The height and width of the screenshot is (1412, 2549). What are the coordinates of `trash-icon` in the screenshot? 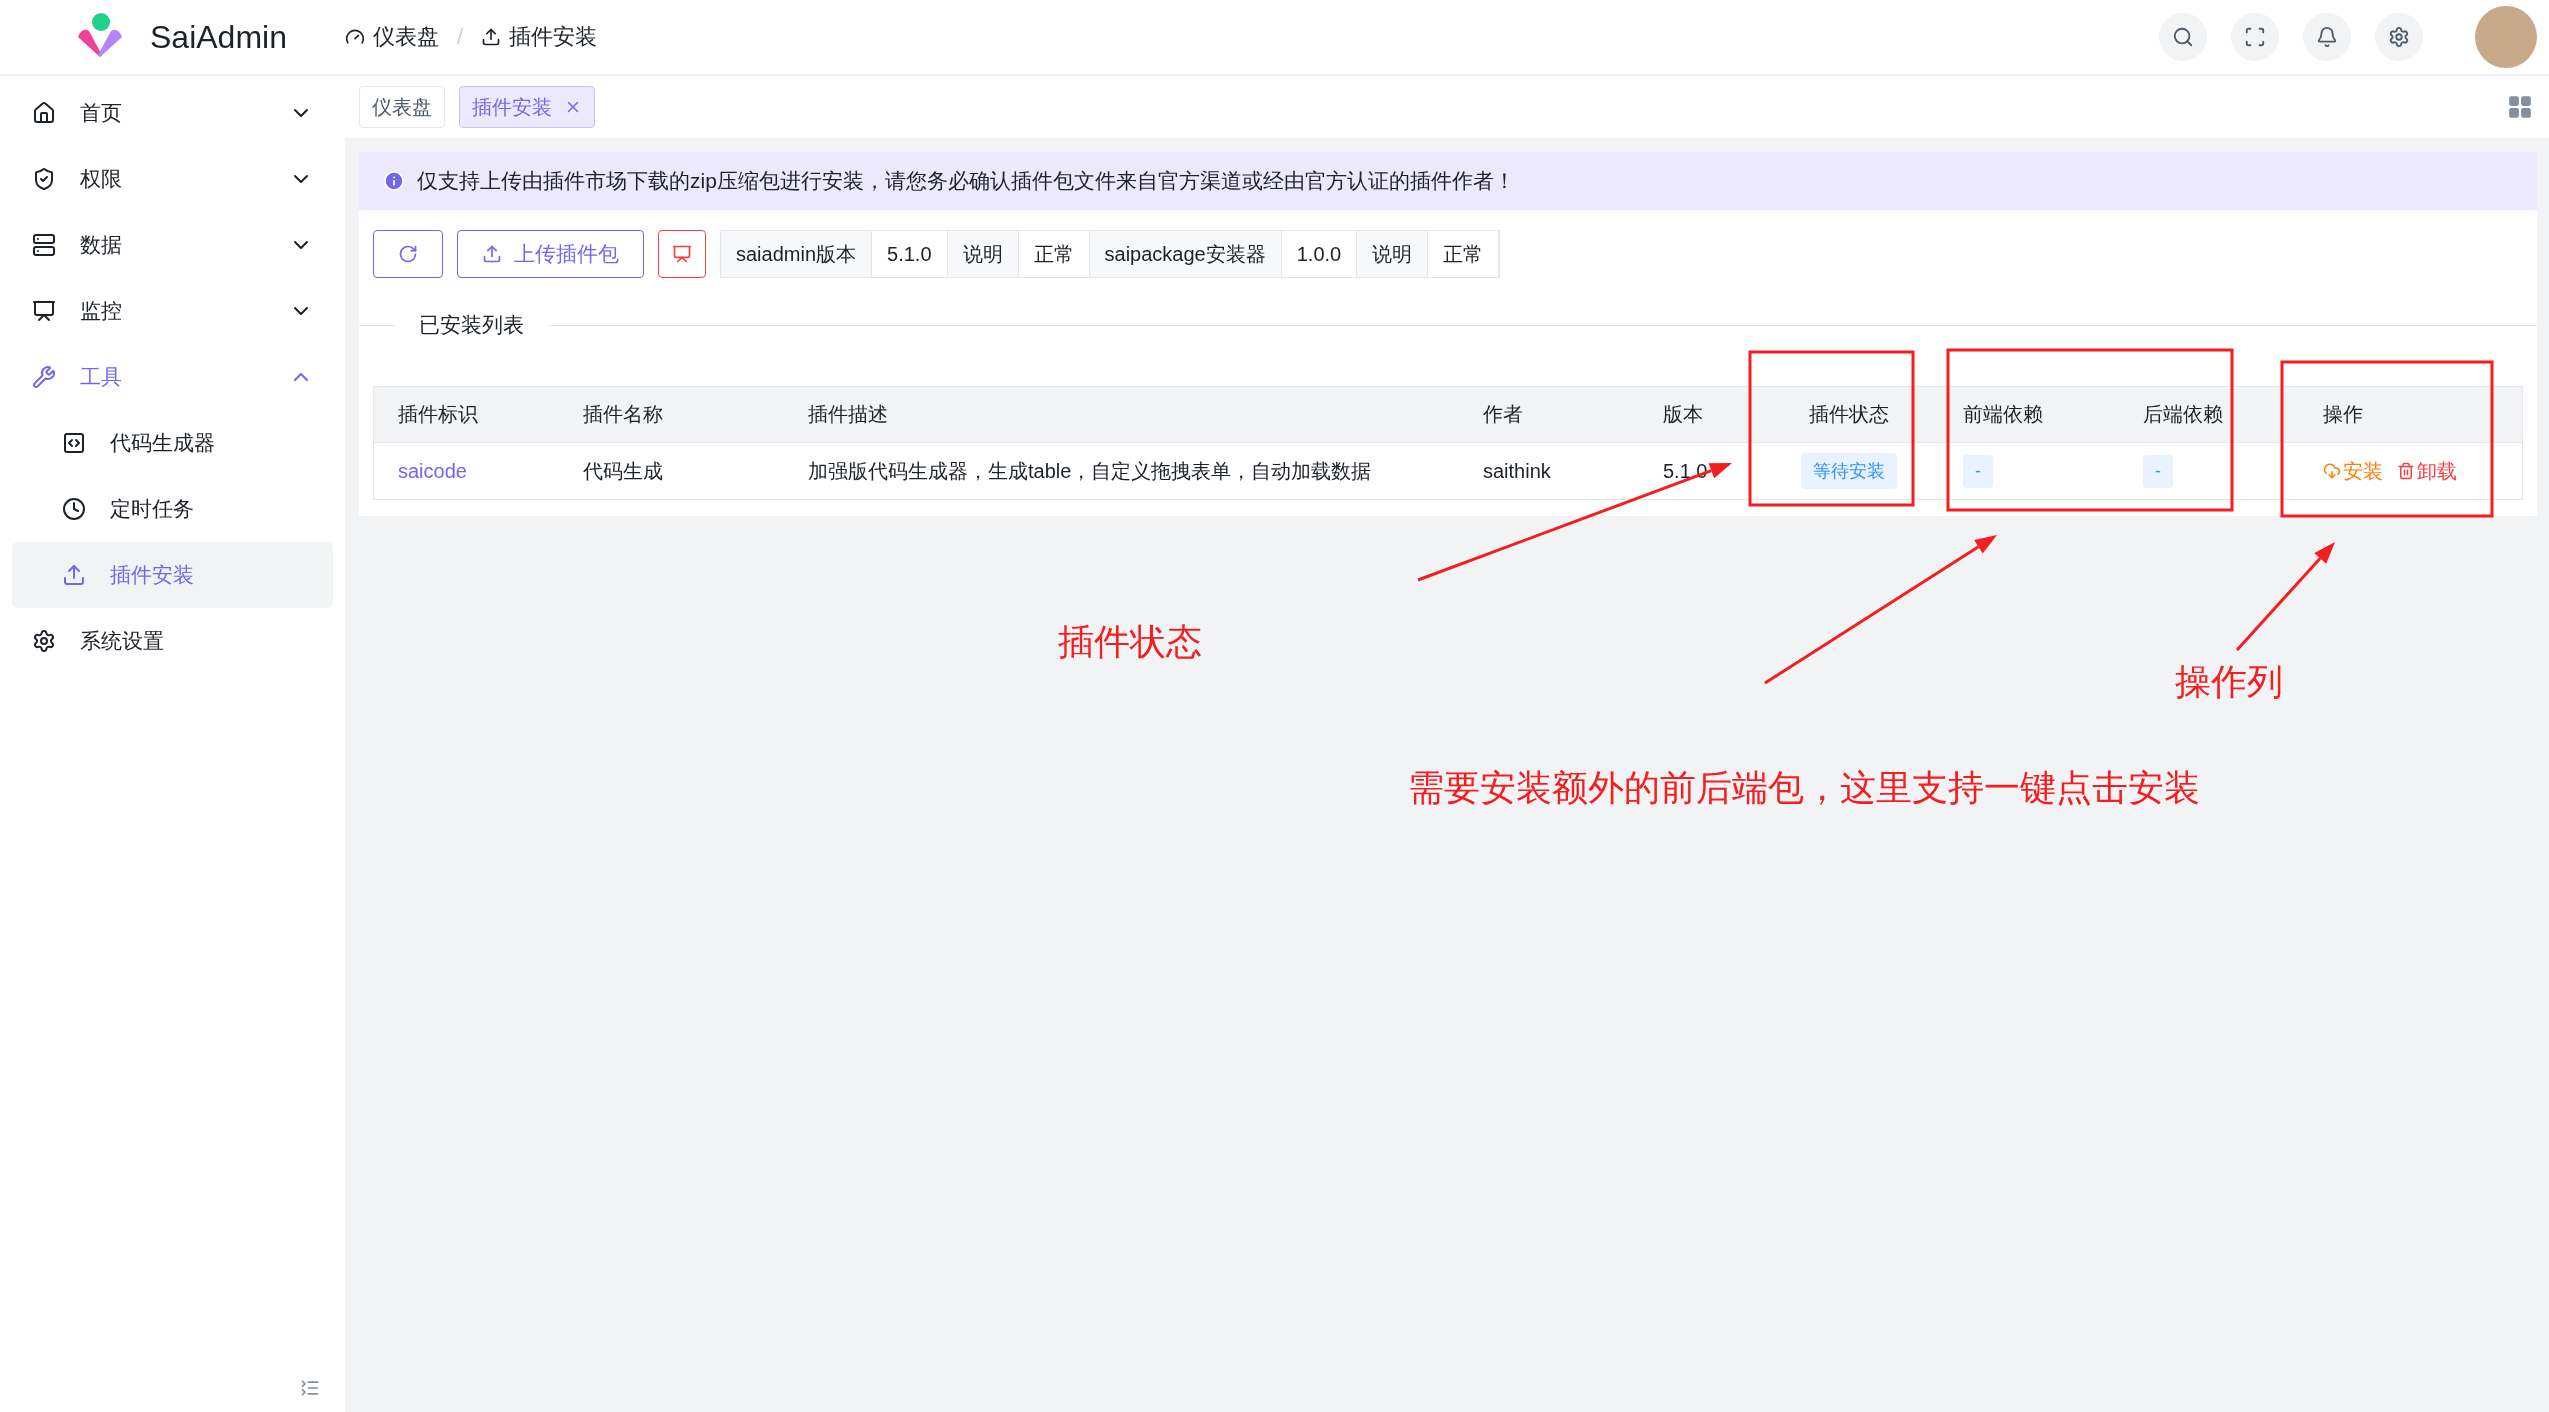 It's located at (2406, 471).